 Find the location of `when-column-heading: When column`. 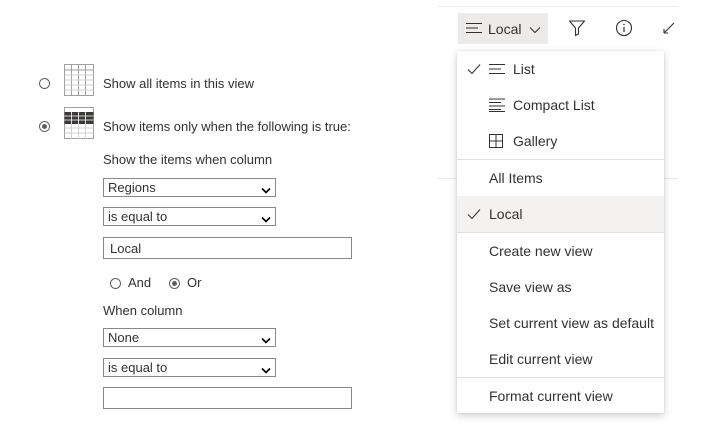

when-column-heading: When column is located at coordinates (143, 310).